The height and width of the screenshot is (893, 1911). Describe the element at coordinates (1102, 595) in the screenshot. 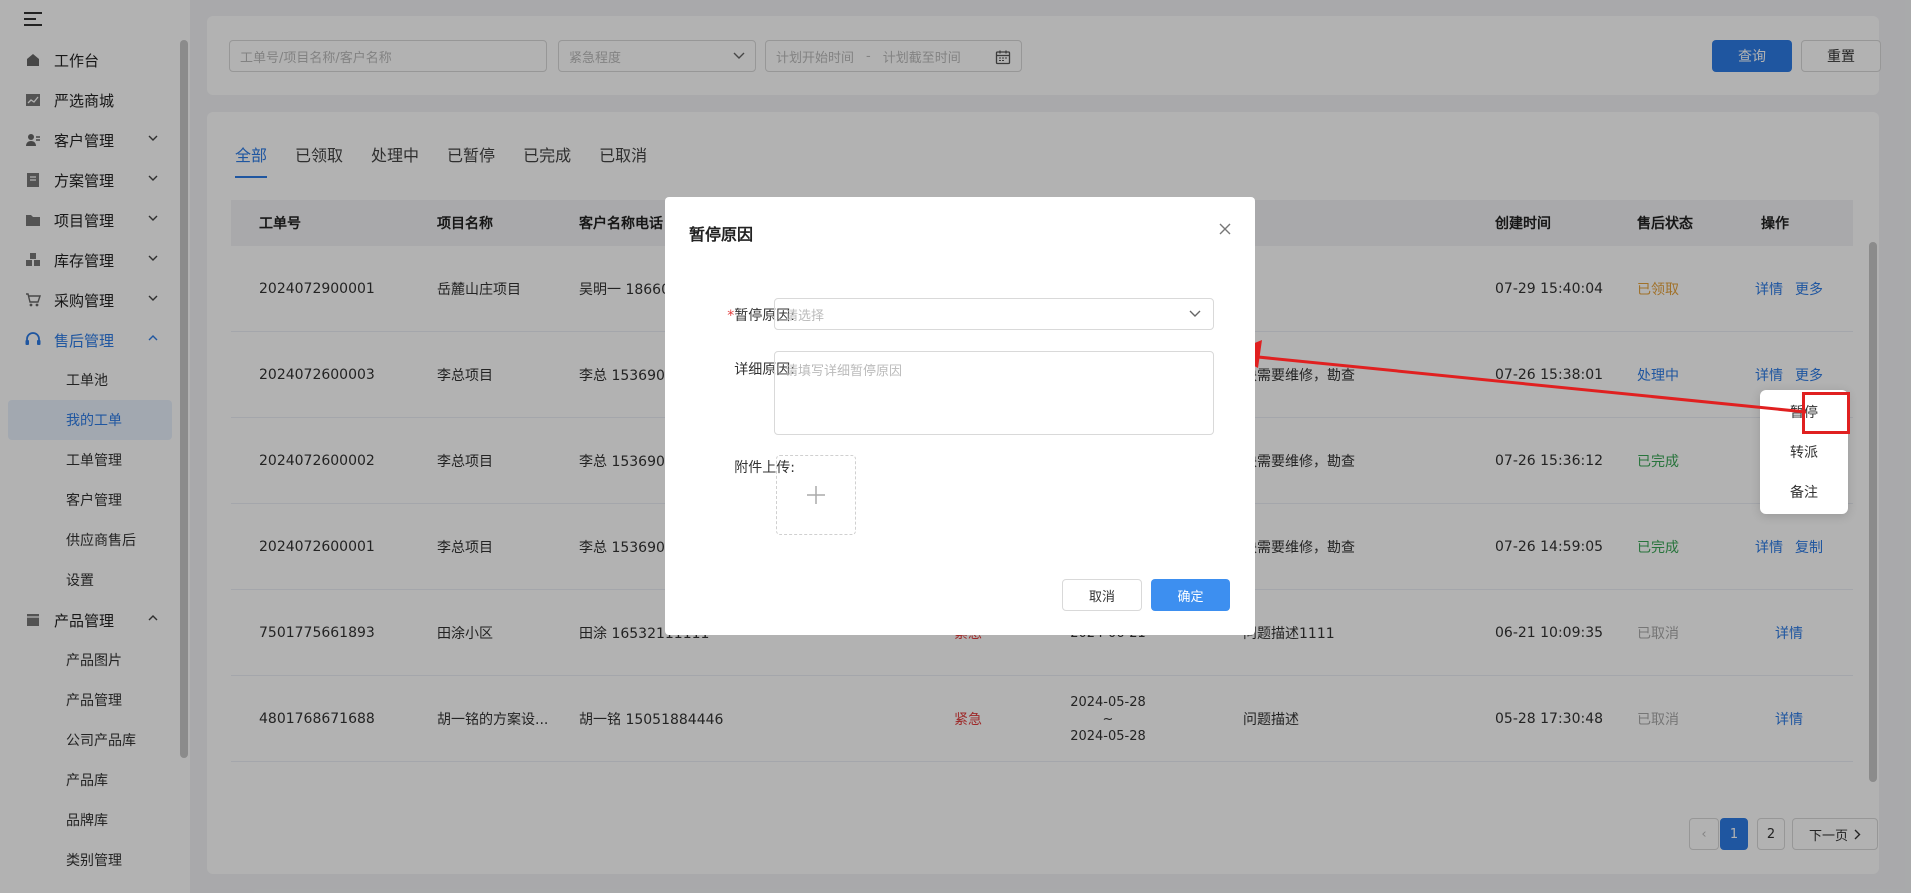

I see `cancel-button: 取消` at that location.